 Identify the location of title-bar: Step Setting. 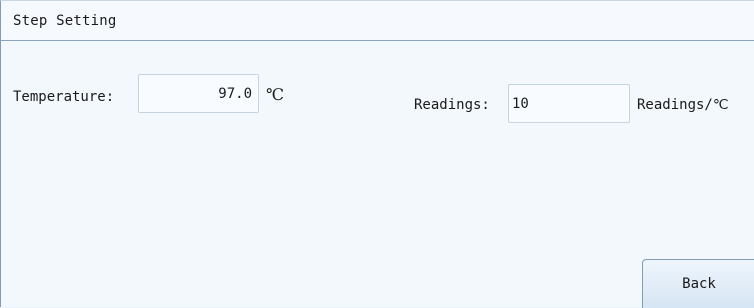
(377, 21).